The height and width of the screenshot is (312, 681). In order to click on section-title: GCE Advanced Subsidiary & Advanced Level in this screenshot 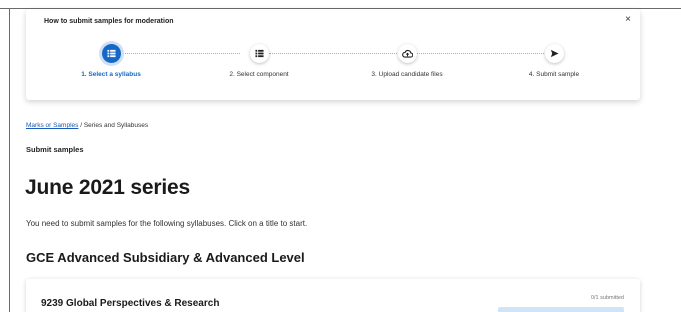, I will do `click(165, 257)`.